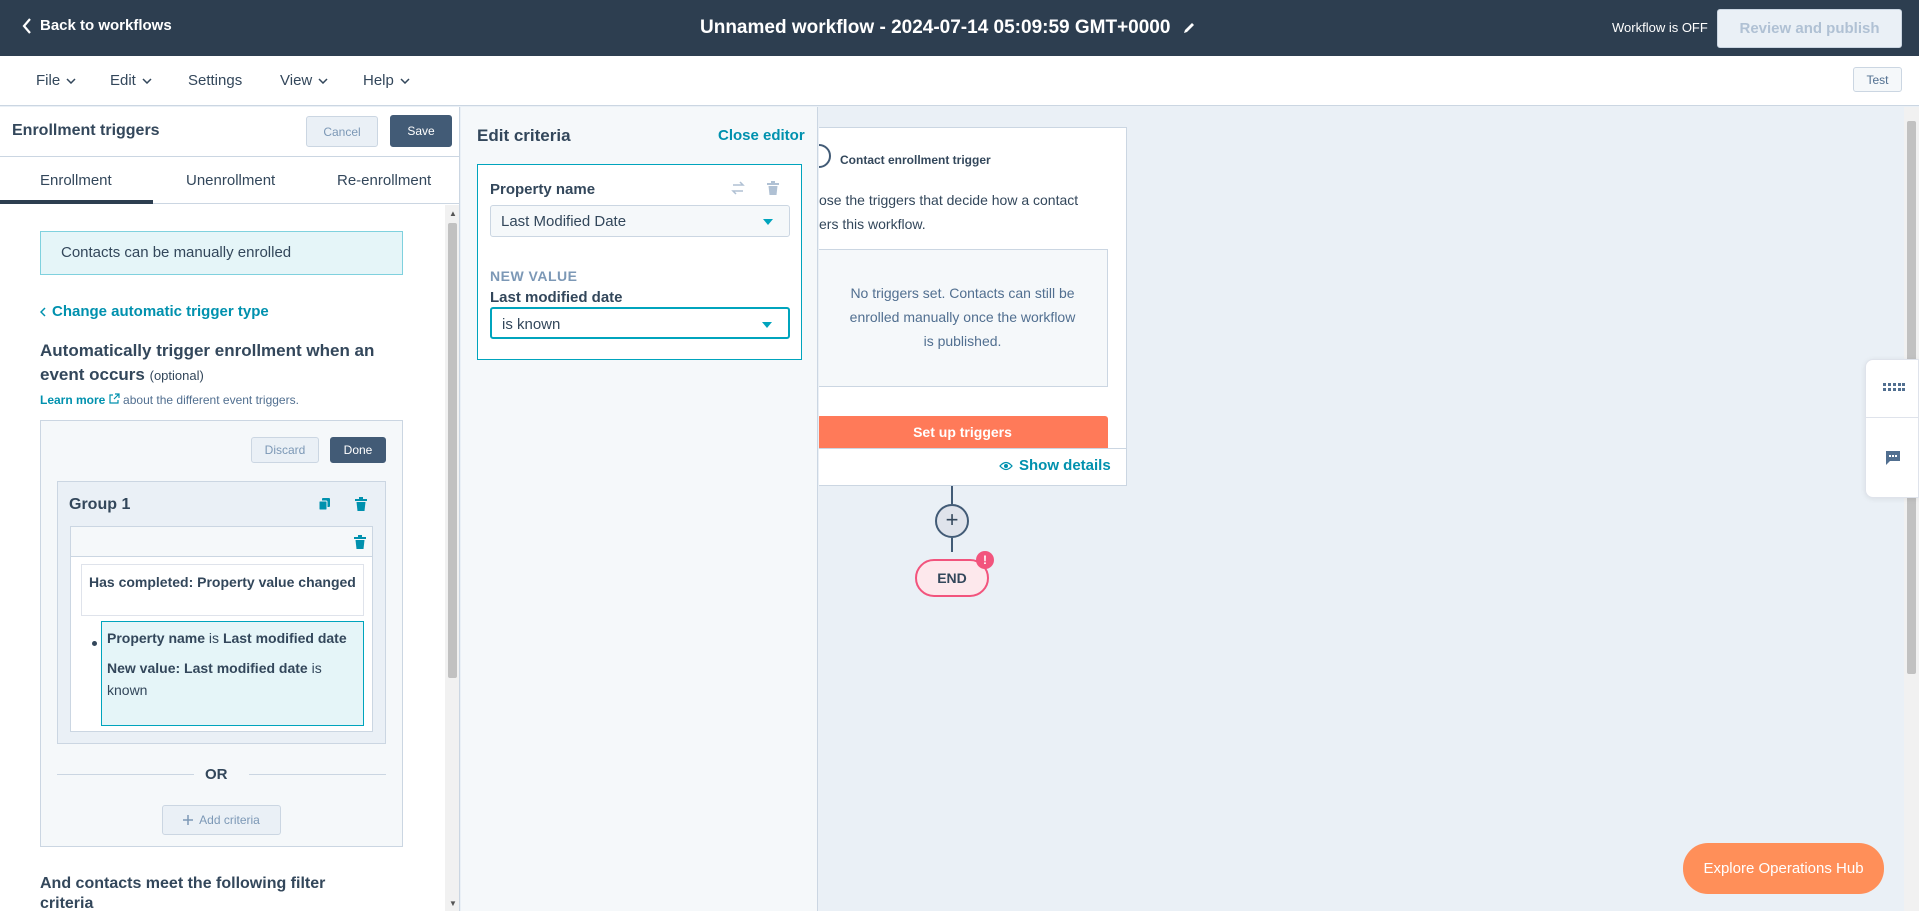  Describe the element at coordinates (94, 643) in the screenshot. I see `bullet` at that location.